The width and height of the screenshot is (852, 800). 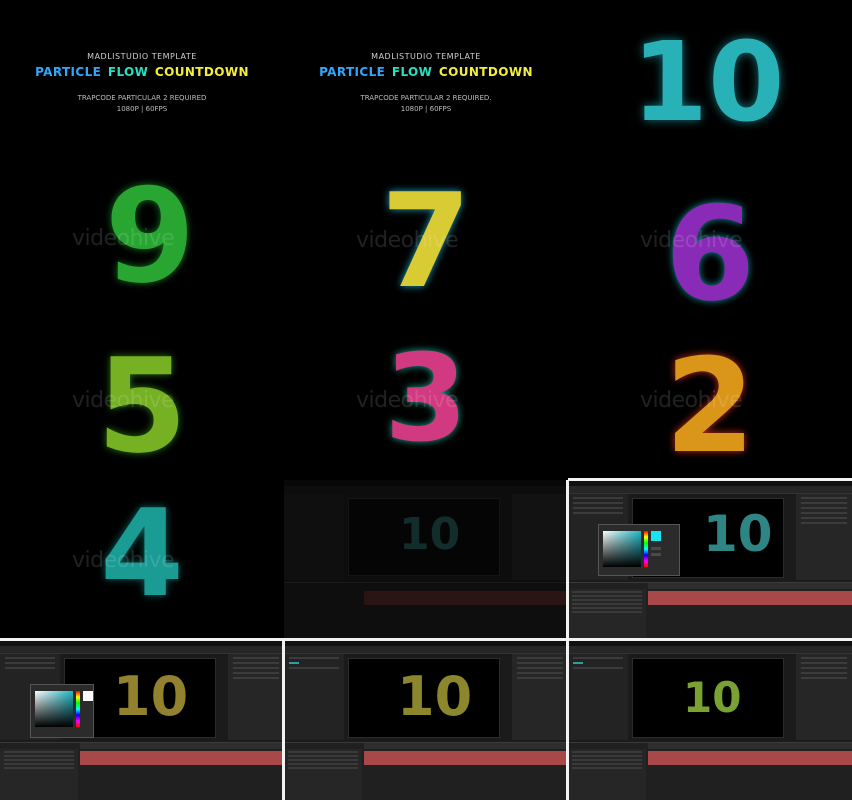 I want to click on ae-screenshot-faded: 10, so click(x=426, y=560).